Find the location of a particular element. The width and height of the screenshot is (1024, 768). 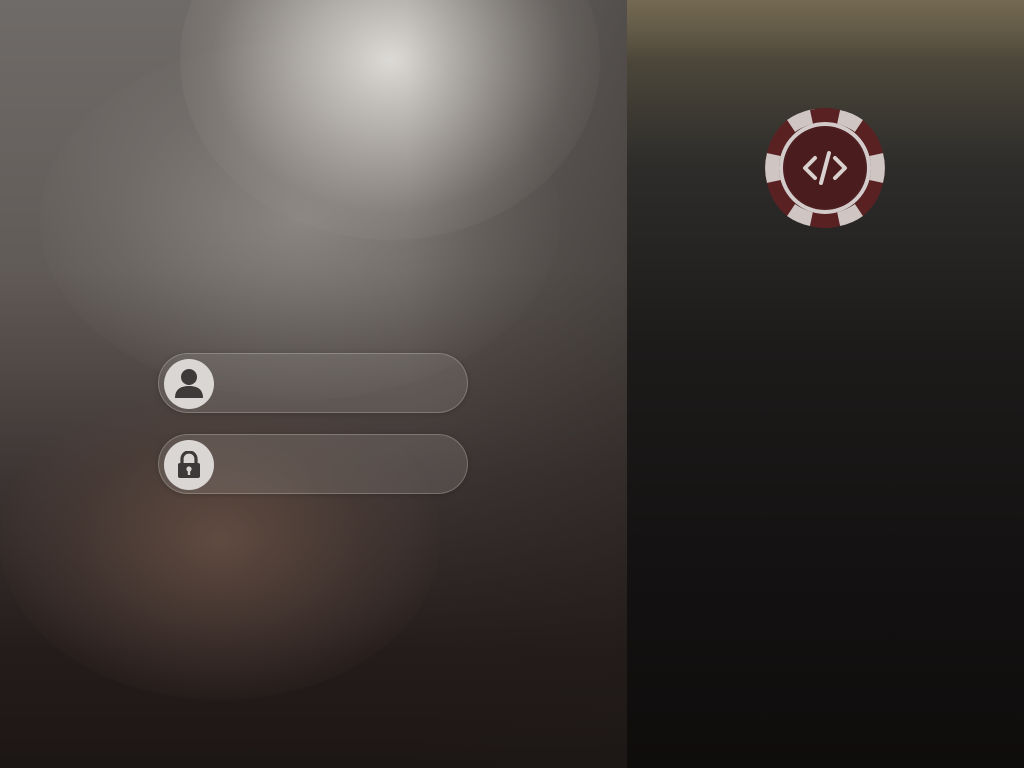

code-gear-logo-icon is located at coordinates (825, 168).